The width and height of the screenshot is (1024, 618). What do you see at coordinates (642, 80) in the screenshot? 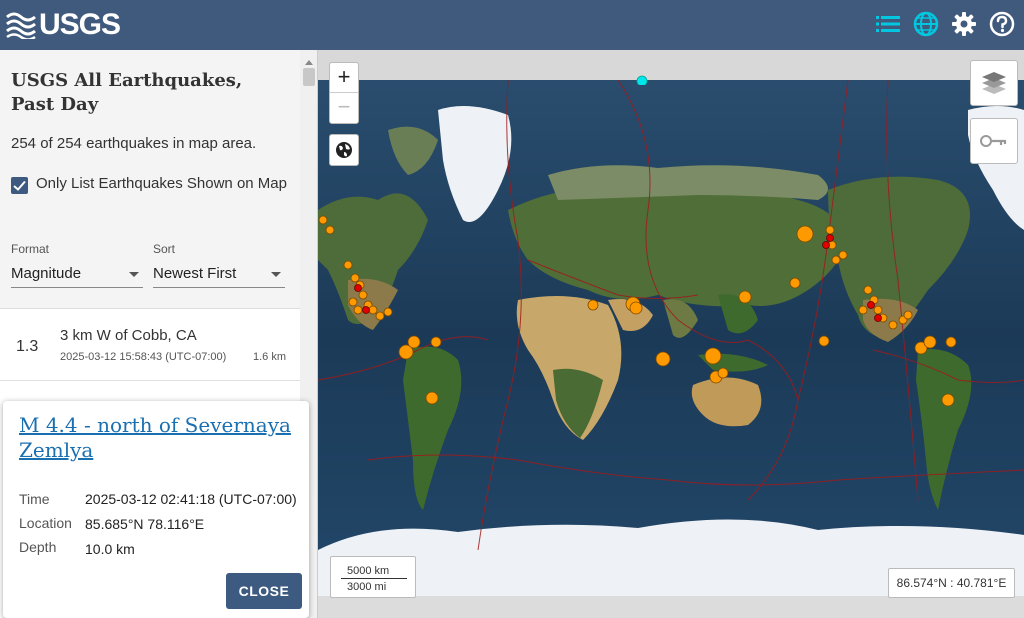
I see `selected-quake-marker` at bounding box center [642, 80].